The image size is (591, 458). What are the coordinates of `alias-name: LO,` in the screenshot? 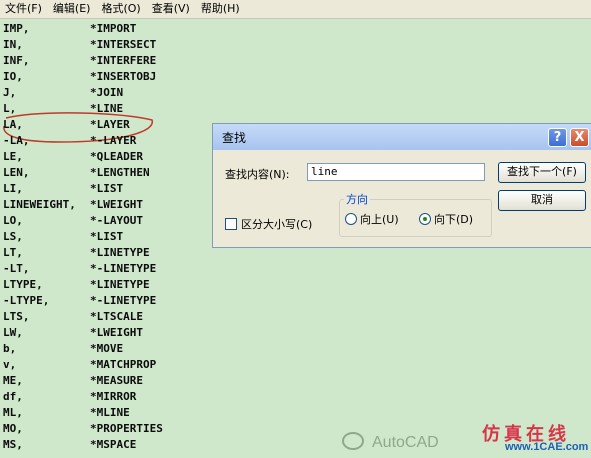 It's located at (13, 220).